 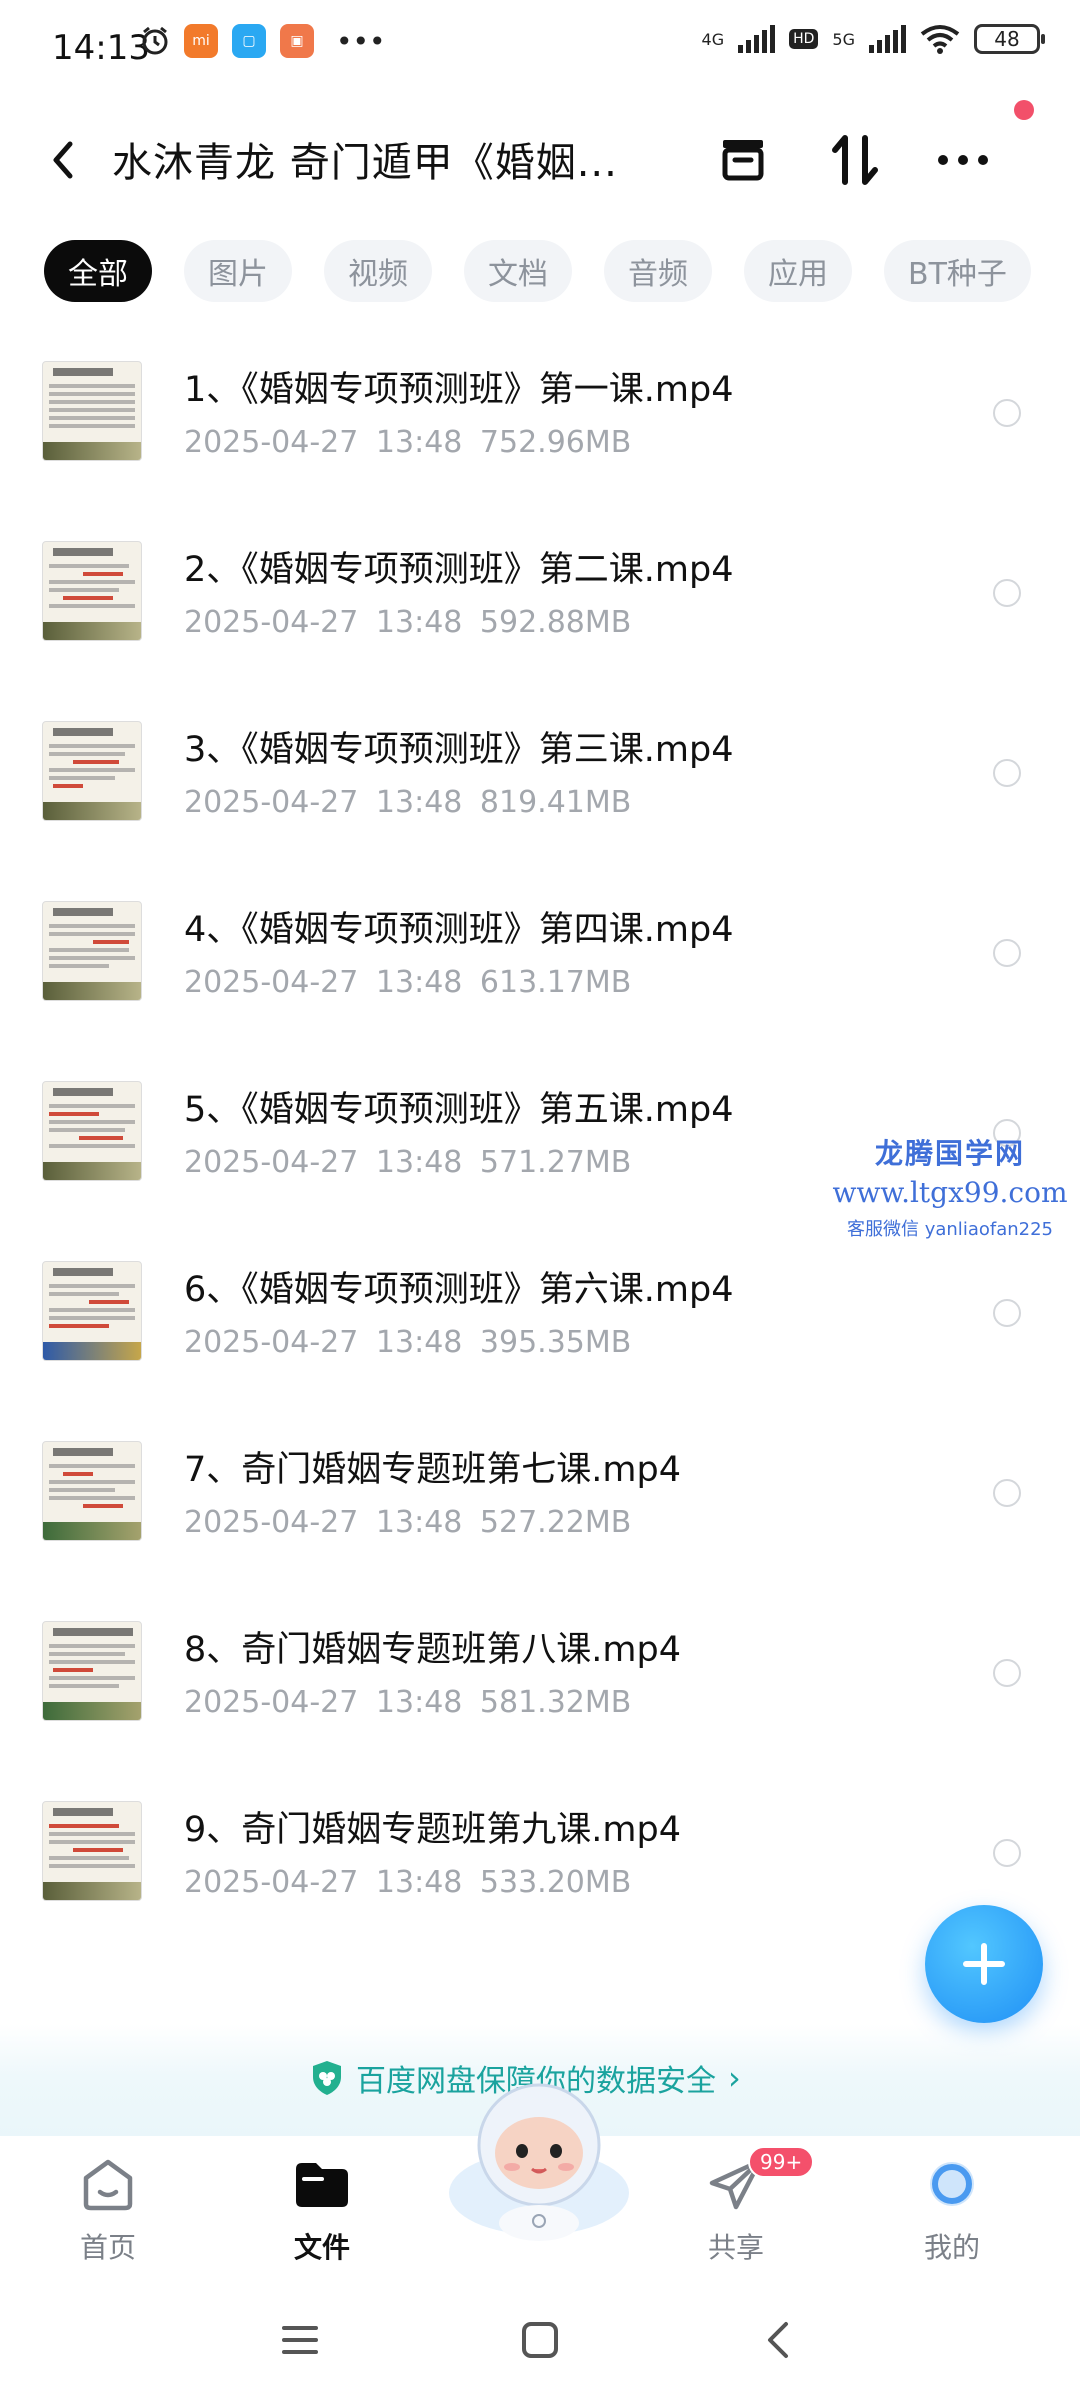 What do you see at coordinates (540, 48) in the screenshot?
I see `status-bar: 14:13 mi ▢ ▣ ••• 4G HD 5G 48` at bounding box center [540, 48].